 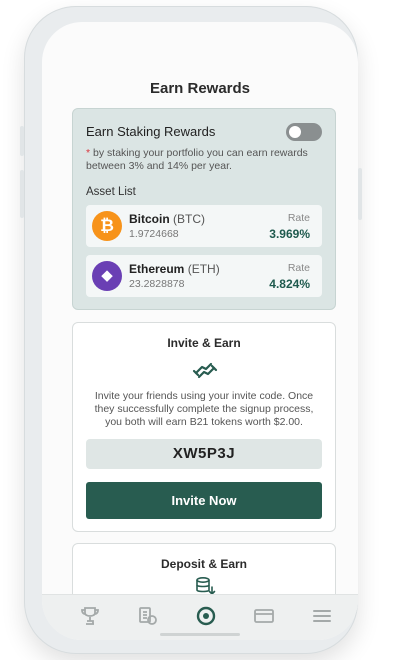 I want to click on earn-icon, so click(x=206, y=616).